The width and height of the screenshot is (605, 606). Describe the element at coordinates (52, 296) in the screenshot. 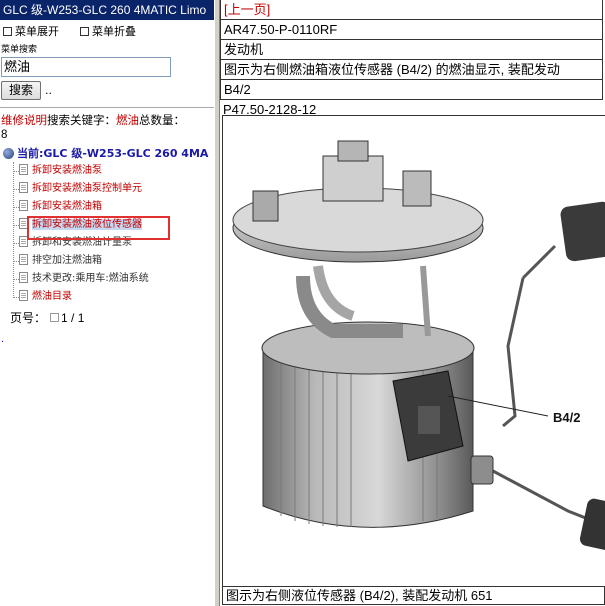

I see `tree-item-label: 燃油目录` at that location.